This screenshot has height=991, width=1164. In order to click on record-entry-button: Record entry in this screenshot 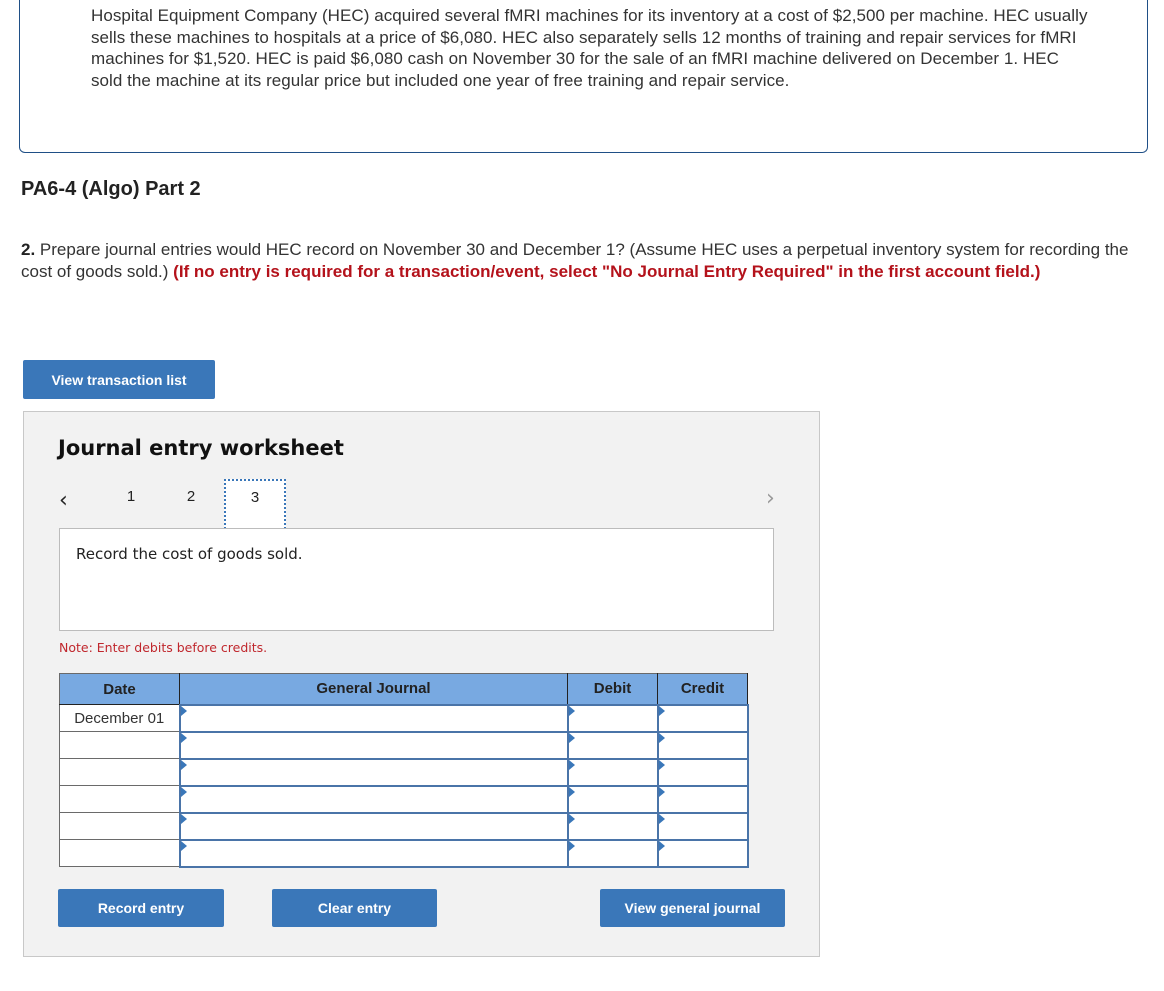, I will do `click(141, 908)`.